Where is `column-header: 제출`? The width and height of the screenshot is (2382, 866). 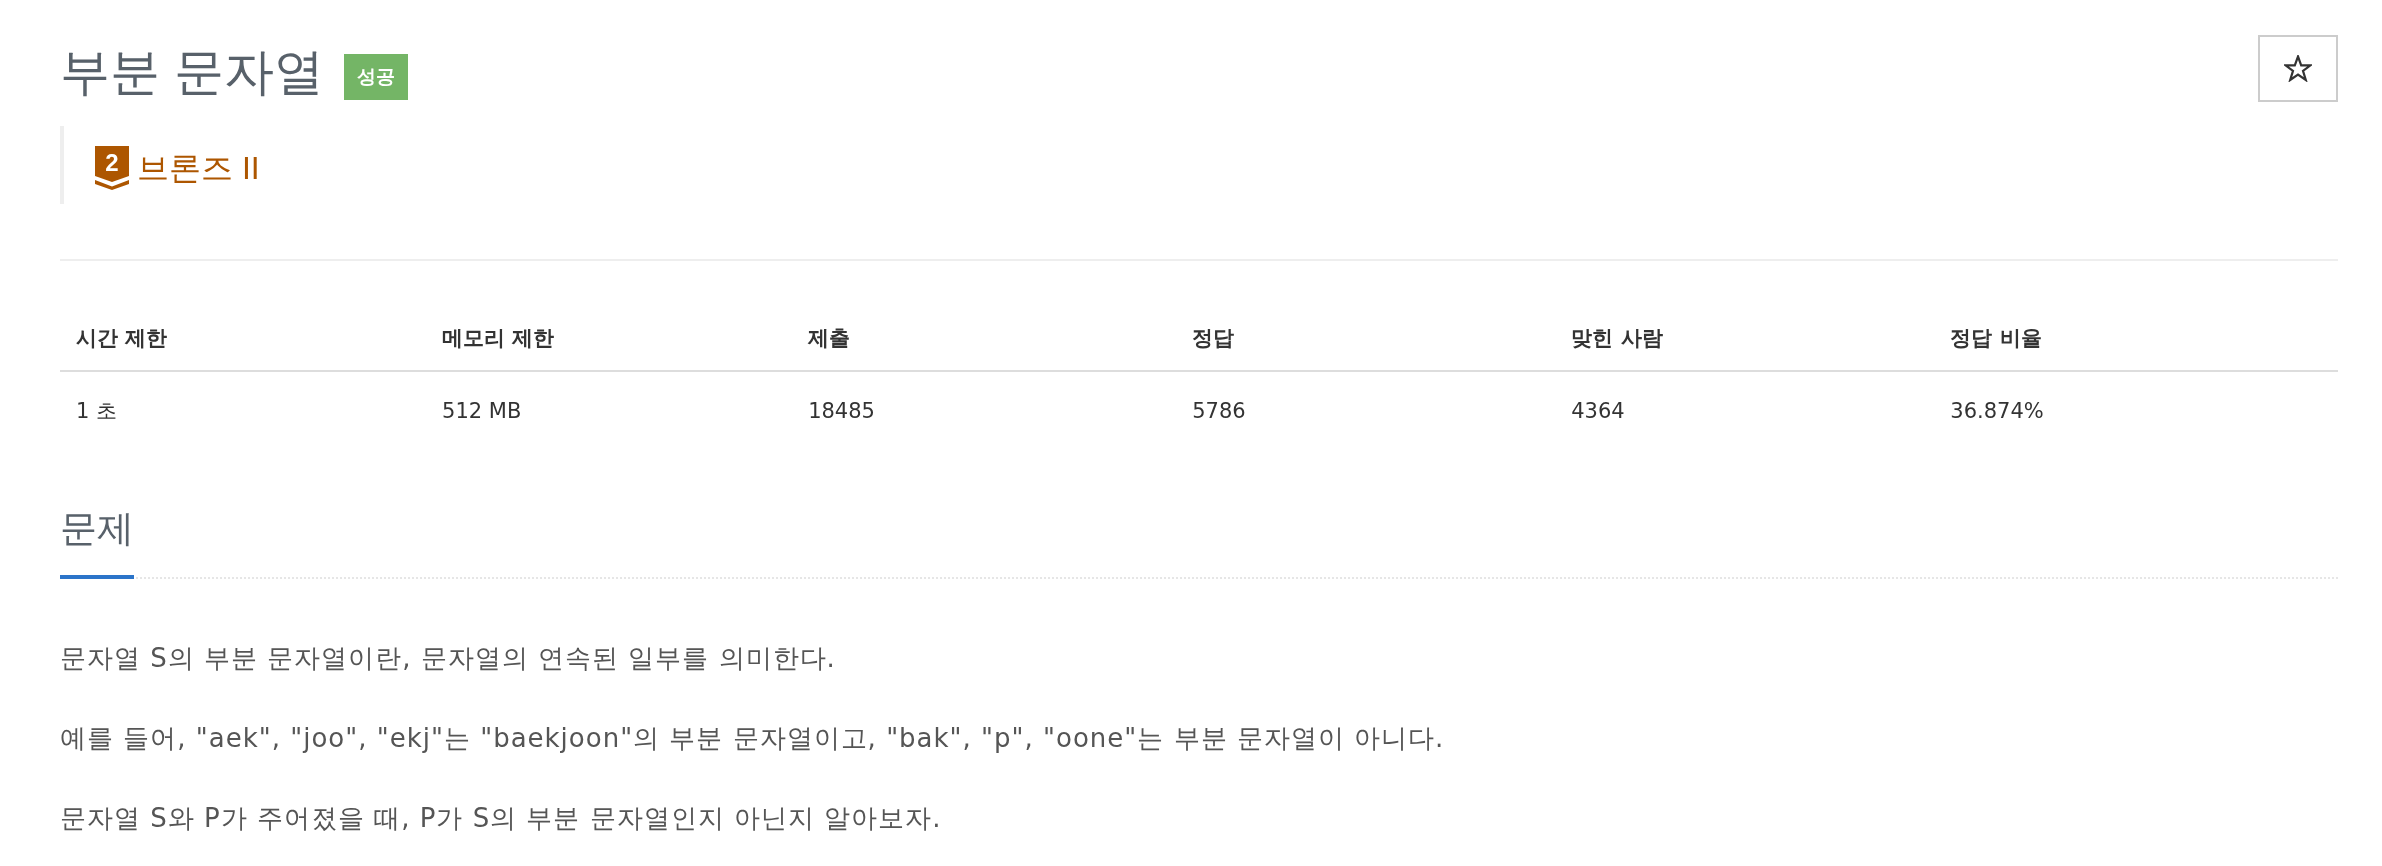
column-header: 제출 is located at coordinates (984, 339).